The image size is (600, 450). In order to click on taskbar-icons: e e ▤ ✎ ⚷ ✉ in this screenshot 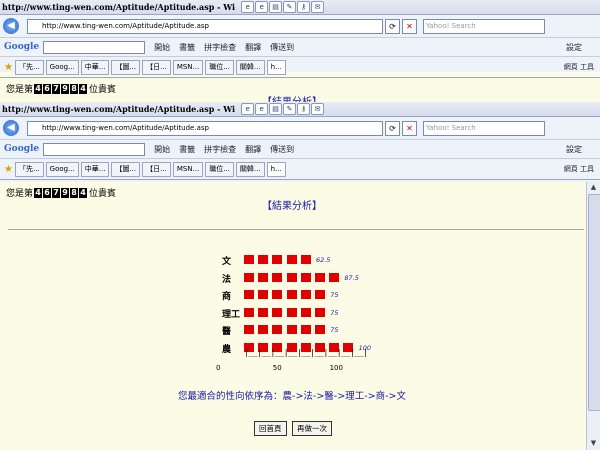, I will do `click(283, 7)`.